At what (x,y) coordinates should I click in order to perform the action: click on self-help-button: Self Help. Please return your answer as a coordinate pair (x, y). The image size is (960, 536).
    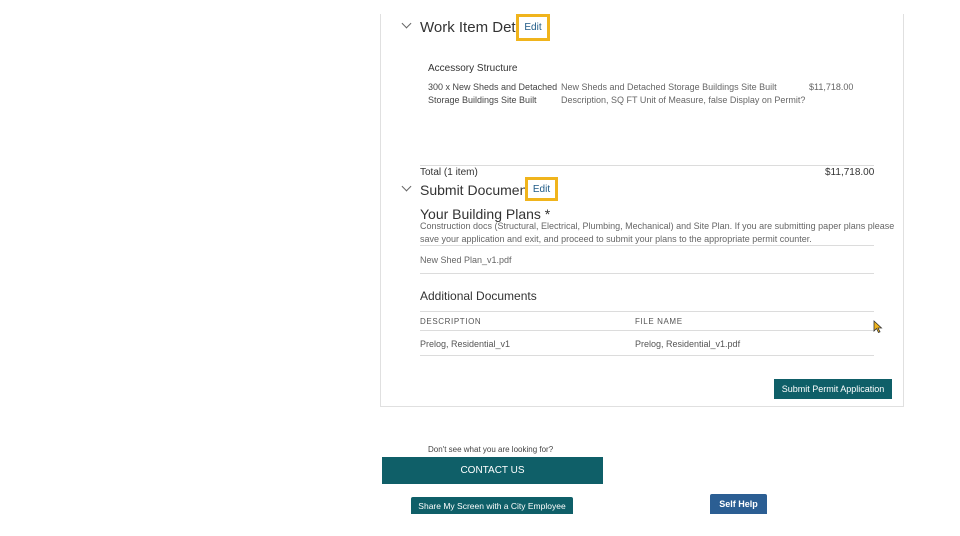
    Looking at the image, I should click on (738, 504).